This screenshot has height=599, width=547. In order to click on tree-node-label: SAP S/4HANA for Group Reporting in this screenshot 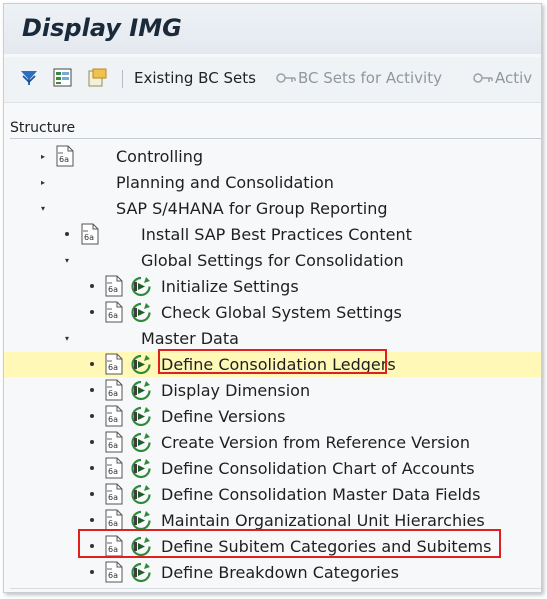, I will do `click(252, 208)`.